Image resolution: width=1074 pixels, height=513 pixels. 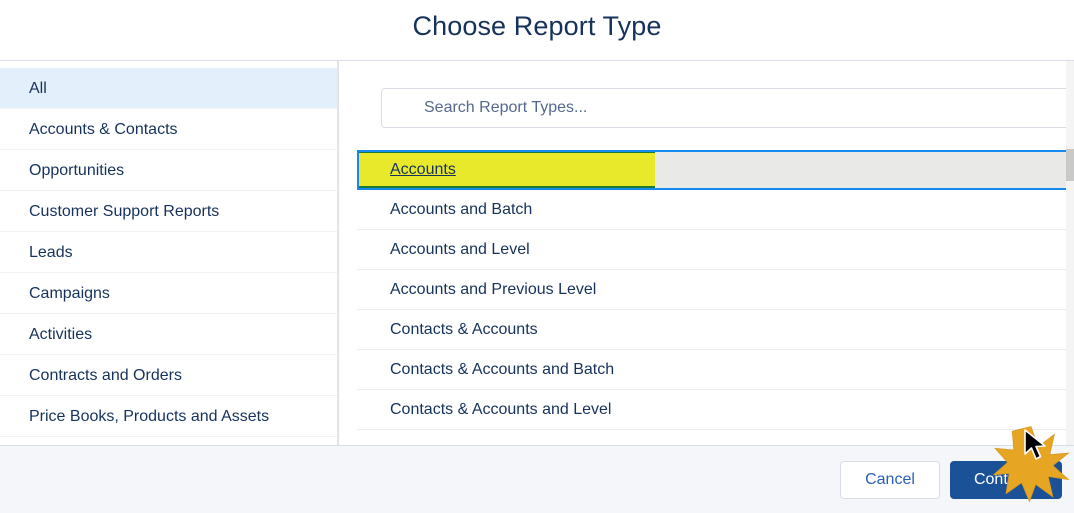 What do you see at coordinates (168, 334) in the screenshot?
I see `sidebar-item: Activities` at bounding box center [168, 334].